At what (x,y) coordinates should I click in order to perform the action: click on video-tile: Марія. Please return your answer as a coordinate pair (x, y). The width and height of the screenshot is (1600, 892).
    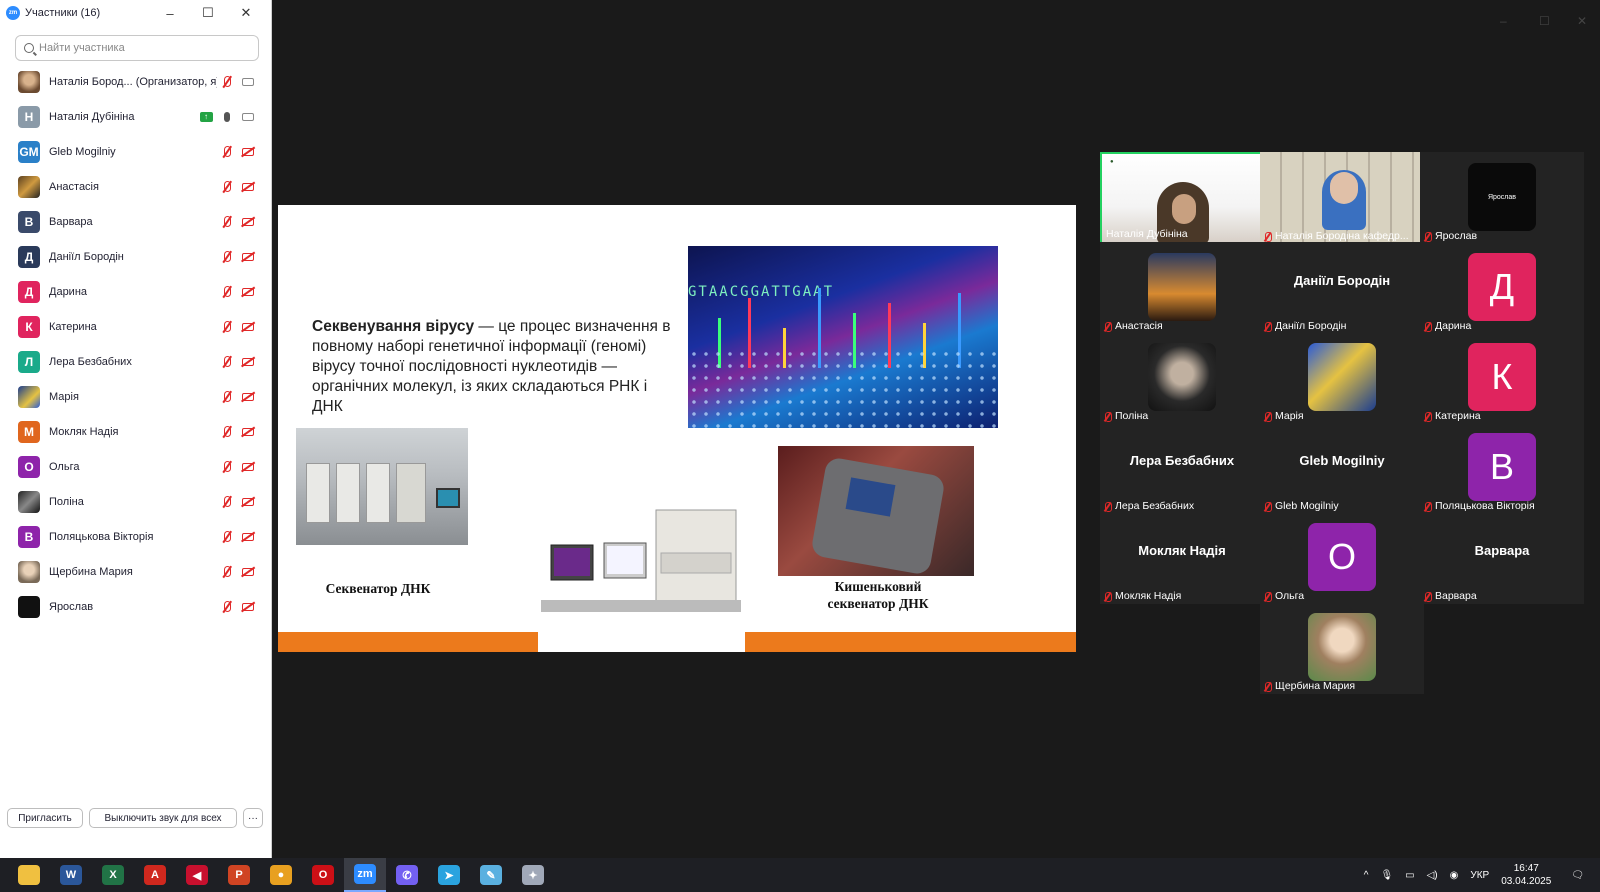
    Looking at the image, I should click on (1342, 378).